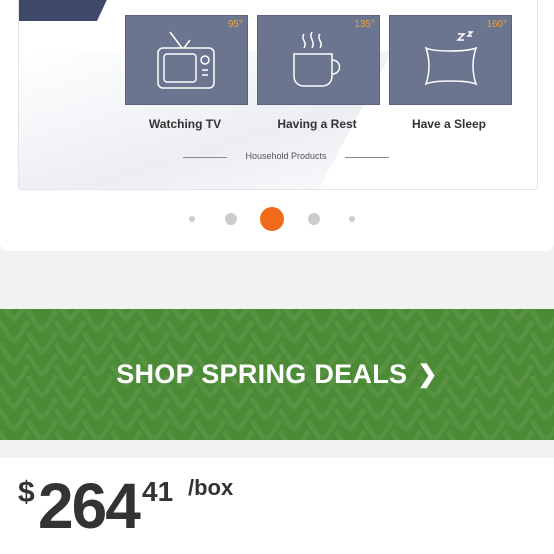 The height and width of the screenshot is (554, 554). I want to click on banner-text: SHOP SPRING DEALS, so click(262, 374).